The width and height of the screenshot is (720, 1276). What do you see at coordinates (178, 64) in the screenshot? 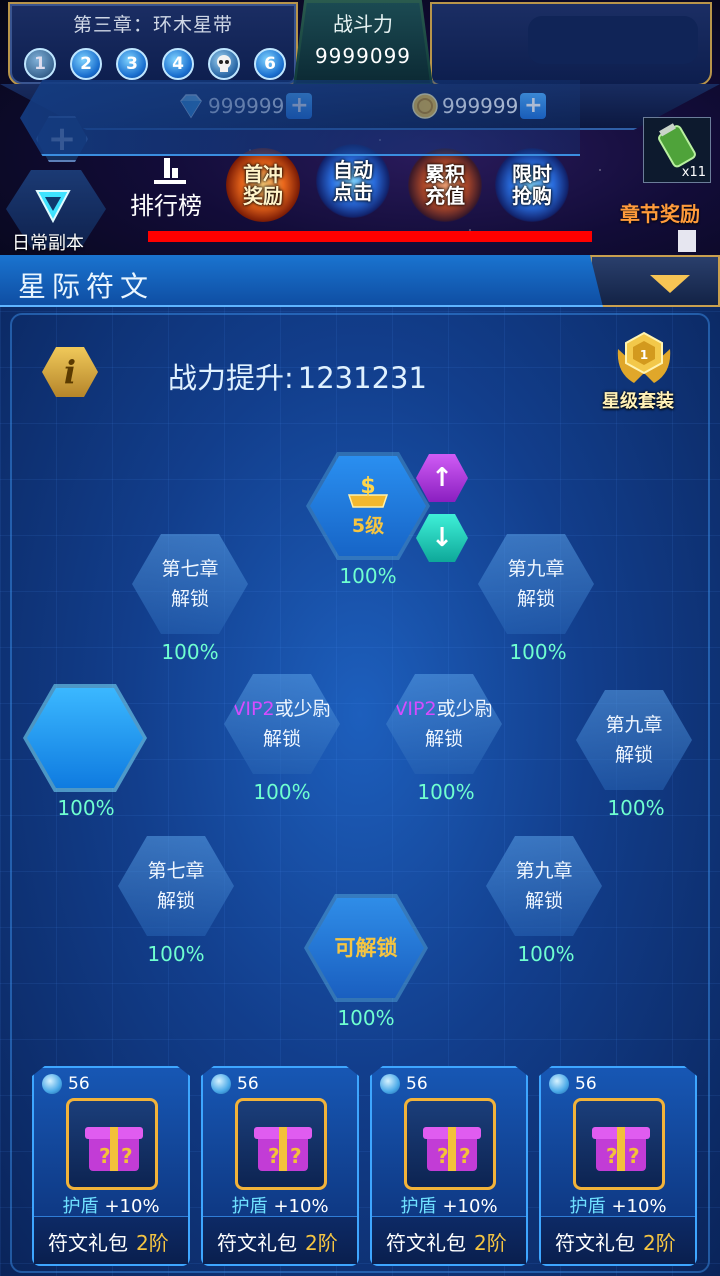
I see `stage-4: 4` at bounding box center [178, 64].